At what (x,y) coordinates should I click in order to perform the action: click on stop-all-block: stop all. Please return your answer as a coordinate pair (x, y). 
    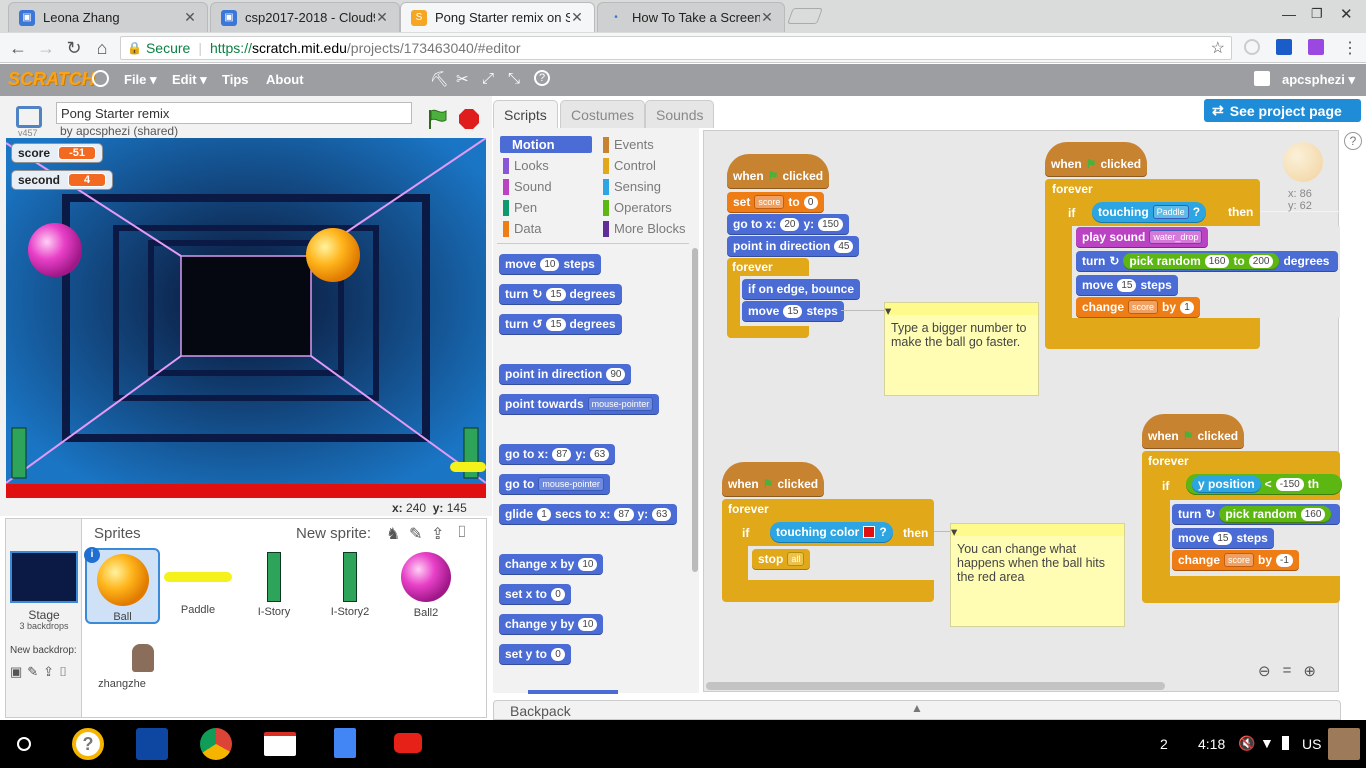
    Looking at the image, I should click on (781, 559).